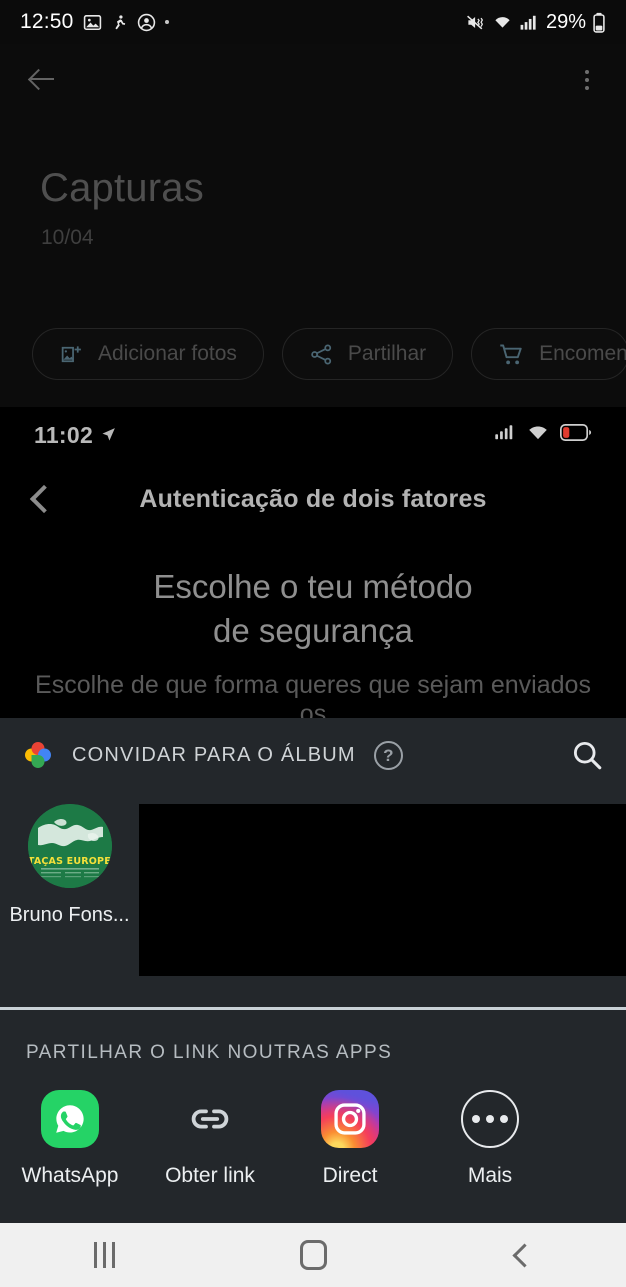 This screenshot has height=1287, width=626. Describe the element at coordinates (122, 188) in the screenshot. I see `page-title: Capturas` at that location.